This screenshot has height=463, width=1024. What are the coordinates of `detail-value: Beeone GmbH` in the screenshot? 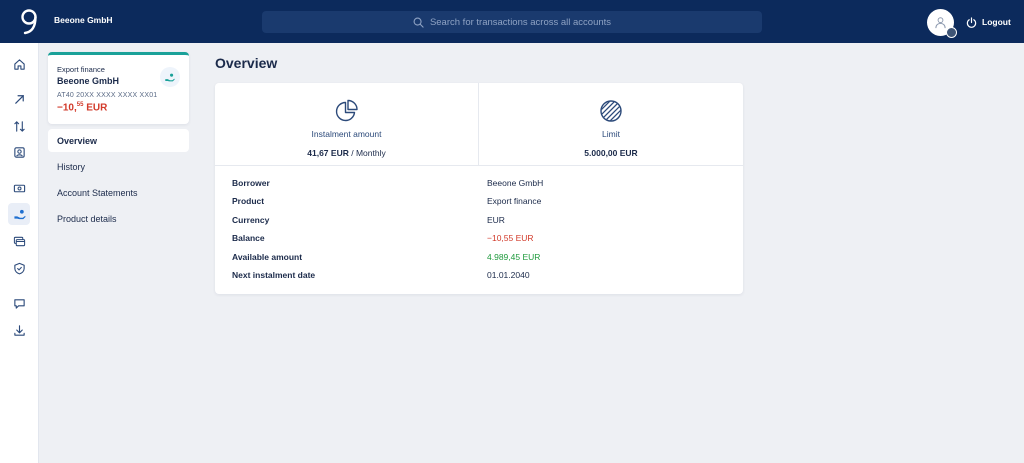 It's located at (515, 183).